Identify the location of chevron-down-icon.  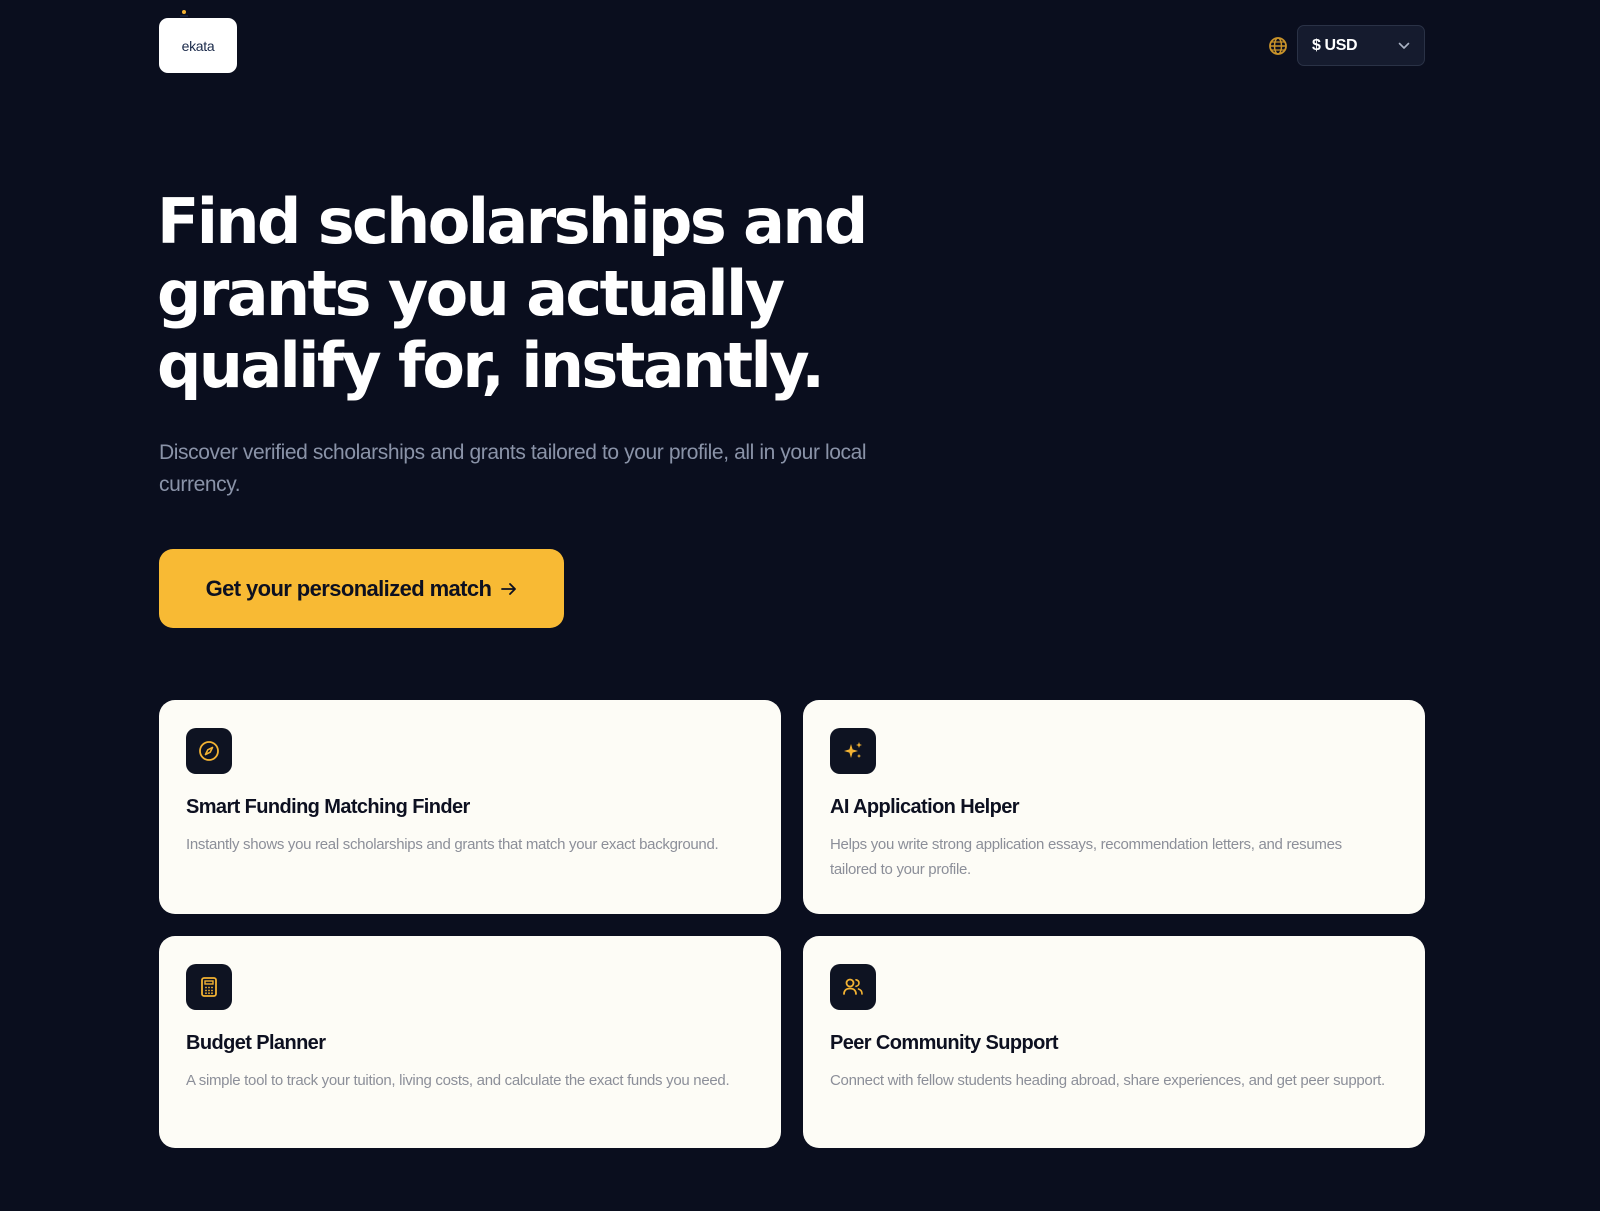
(1404, 46).